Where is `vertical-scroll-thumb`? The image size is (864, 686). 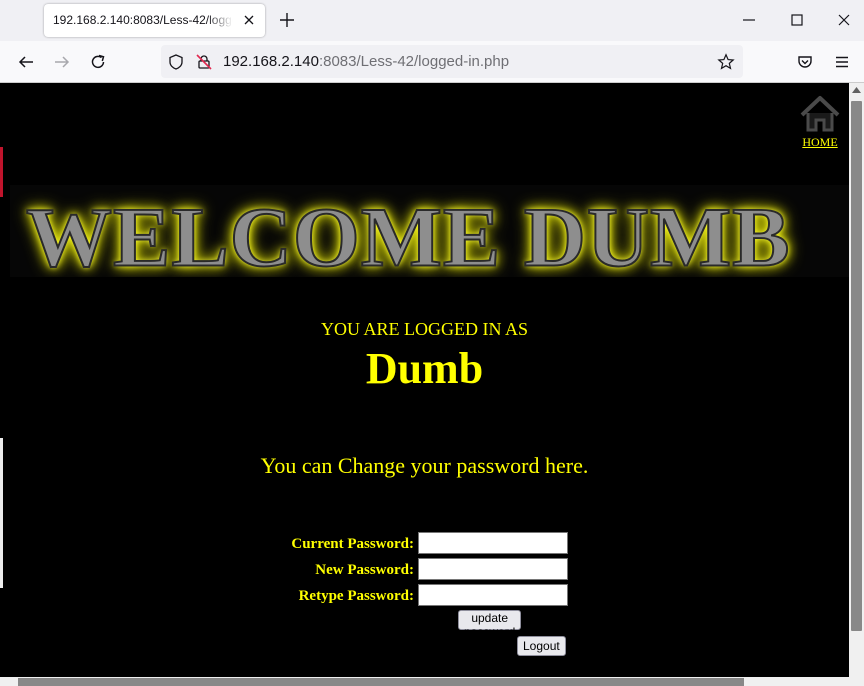
vertical-scroll-thumb is located at coordinates (856, 366).